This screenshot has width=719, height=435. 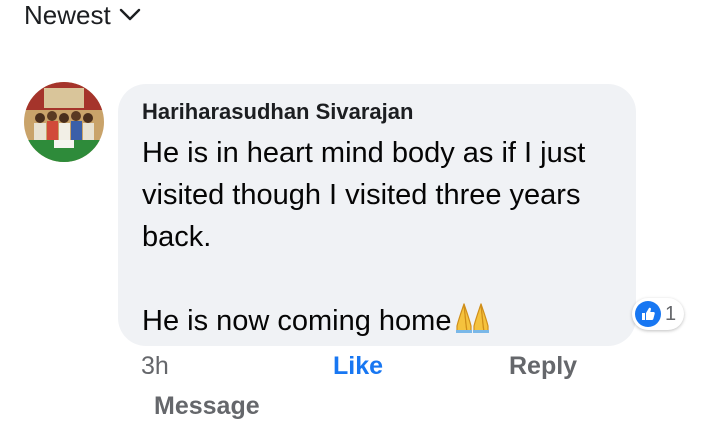 What do you see at coordinates (67, 15) in the screenshot?
I see `sort-label: Newest` at bounding box center [67, 15].